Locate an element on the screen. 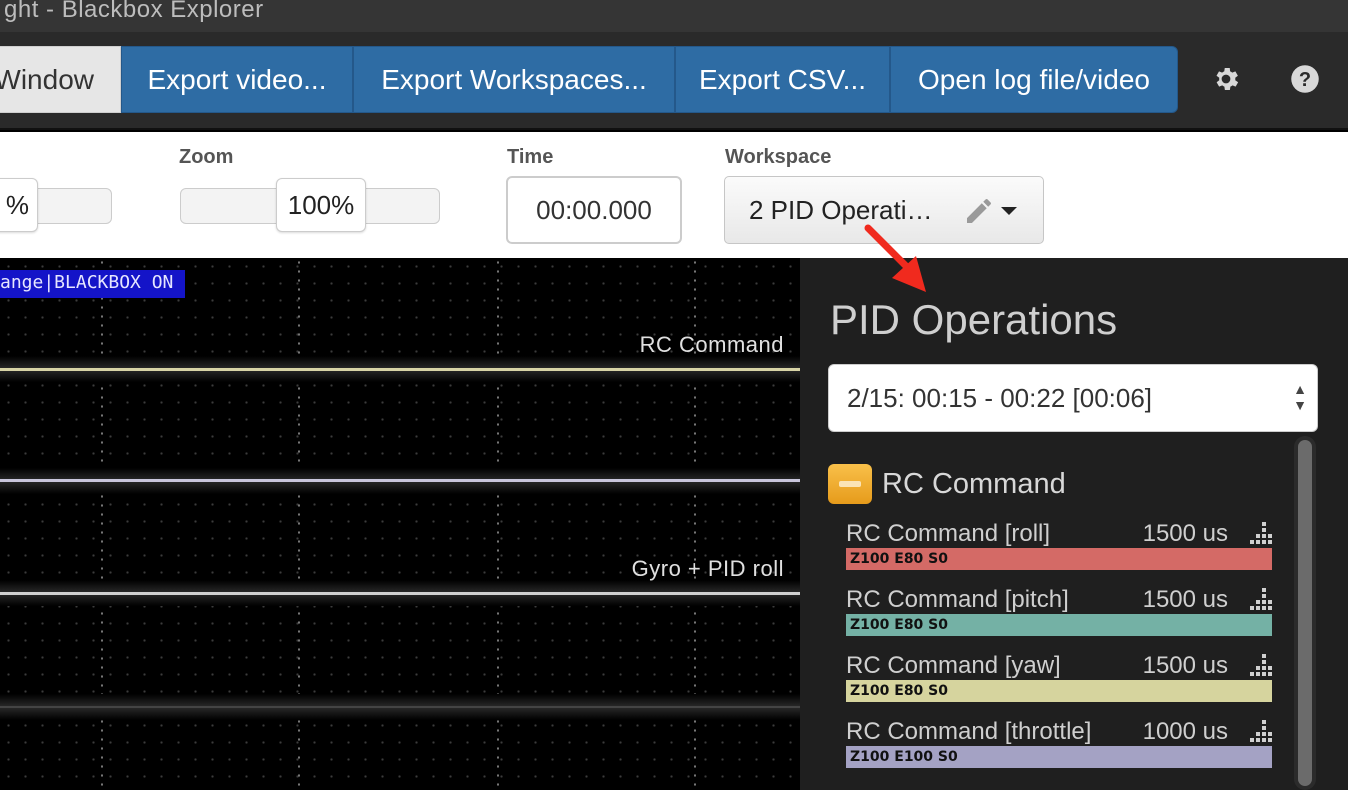 The width and height of the screenshot is (1348, 790). field-name: RC Command [pitch] is located at coordinates (957, 599).